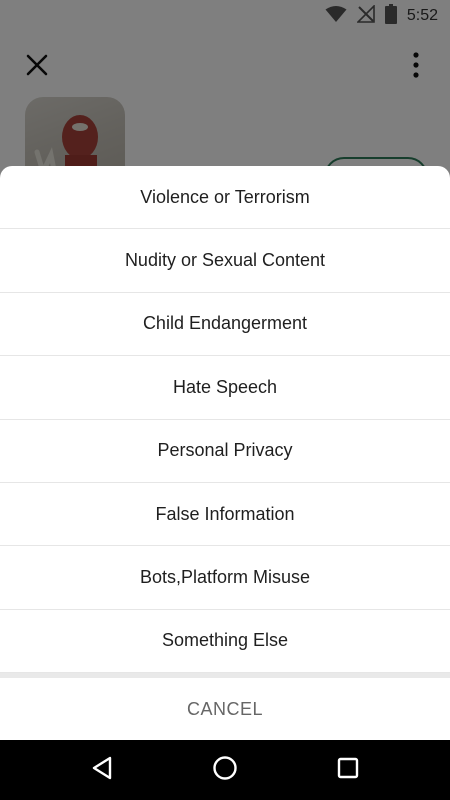  Describe the element at coordinates (225, 198) in the screenshot. I see `report-option-violence: Violence or Terrorism` at that location.